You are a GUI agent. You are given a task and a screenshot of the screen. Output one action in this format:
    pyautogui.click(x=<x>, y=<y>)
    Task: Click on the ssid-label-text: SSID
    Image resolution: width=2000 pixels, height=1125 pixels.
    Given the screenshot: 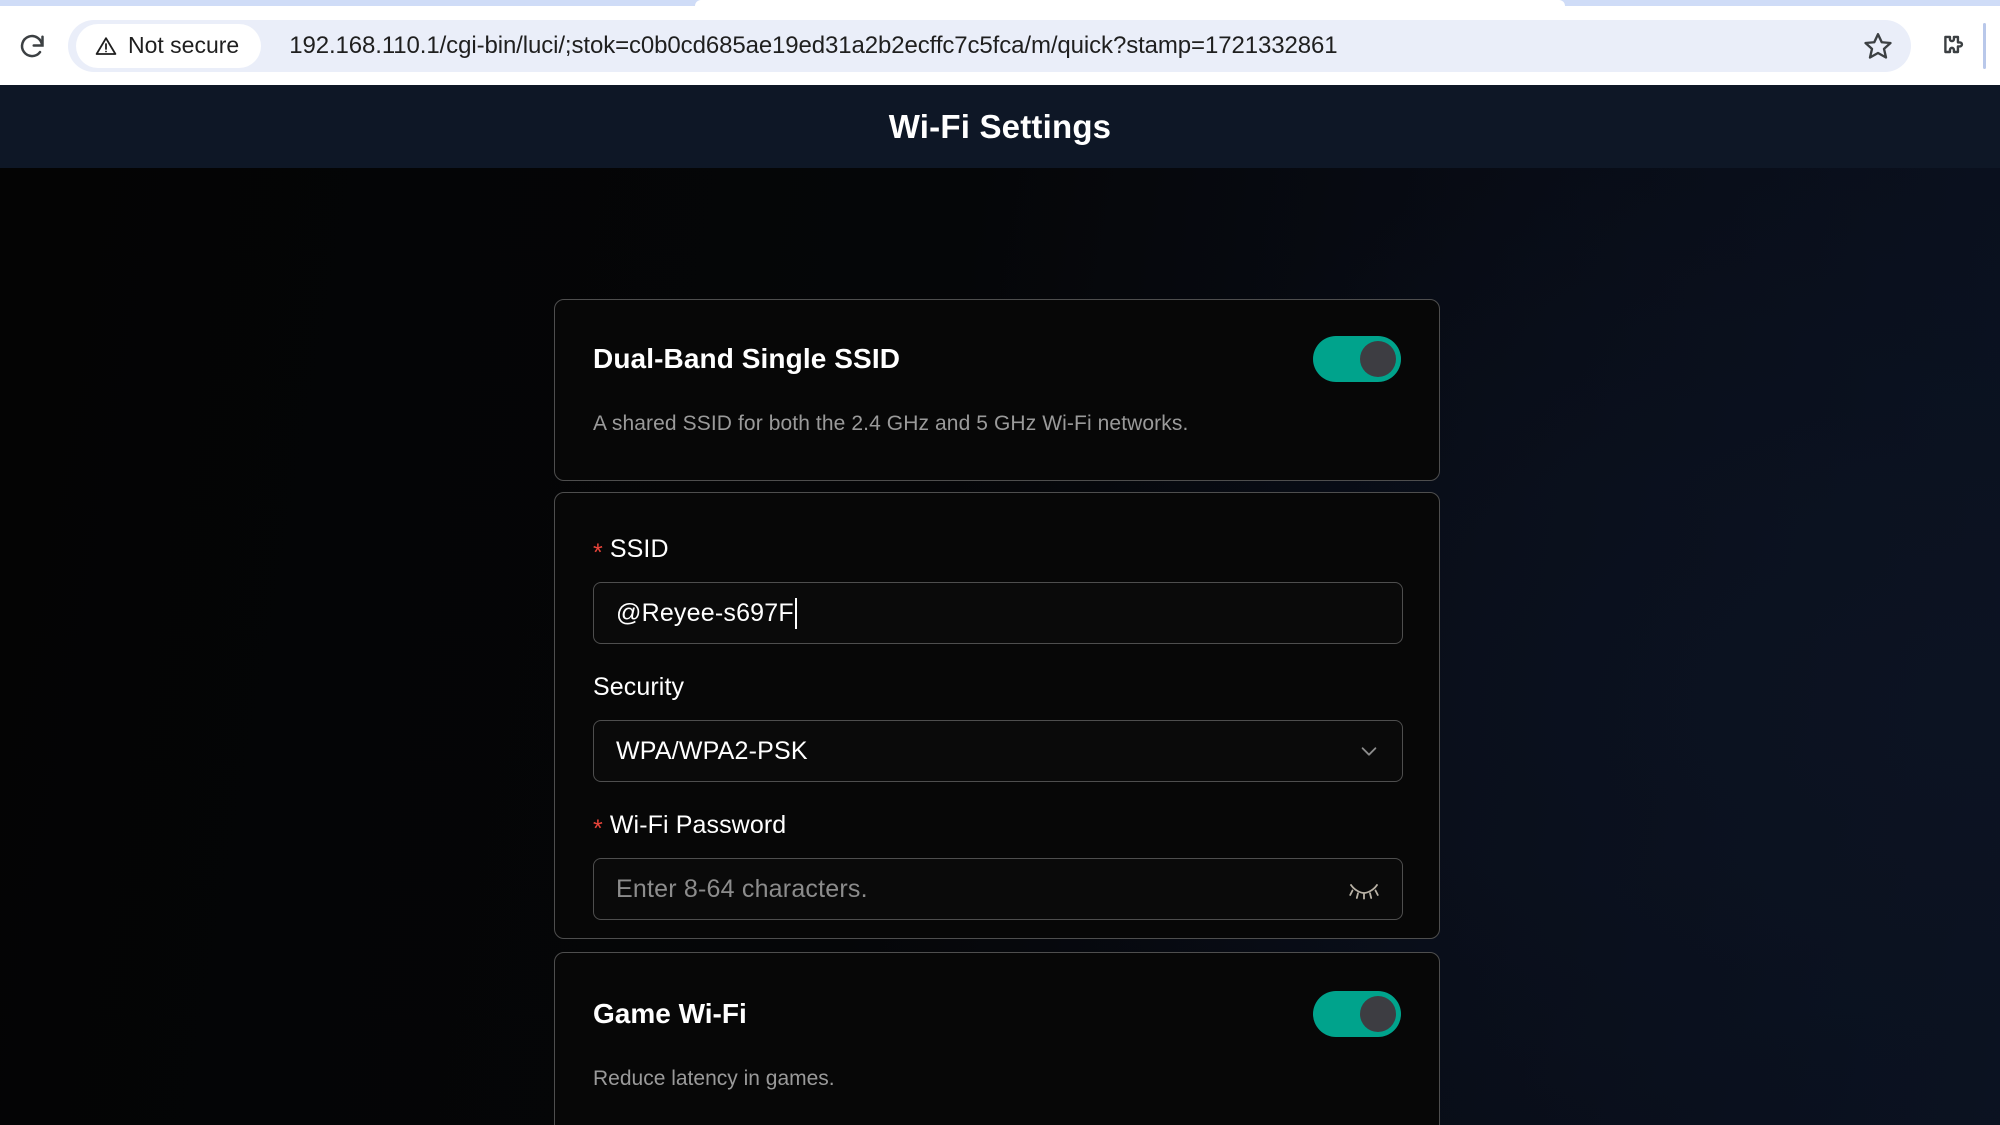 What is the action you would take?
    pyautogui.click(x=639, y=549)
    